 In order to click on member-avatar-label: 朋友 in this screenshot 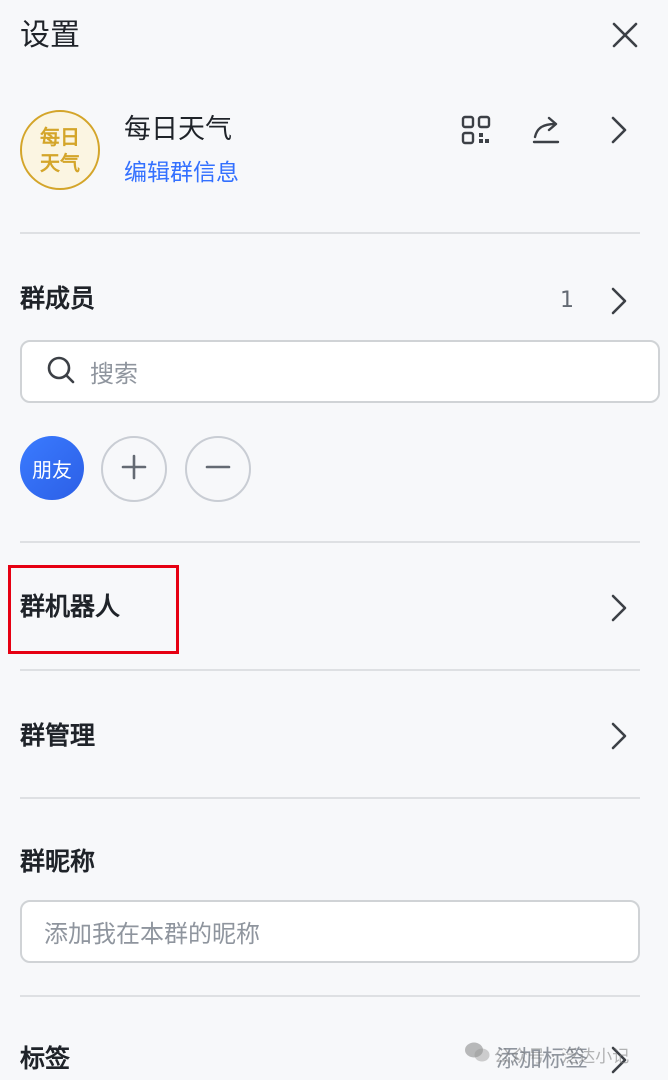, I will do `click(52, 469)`.